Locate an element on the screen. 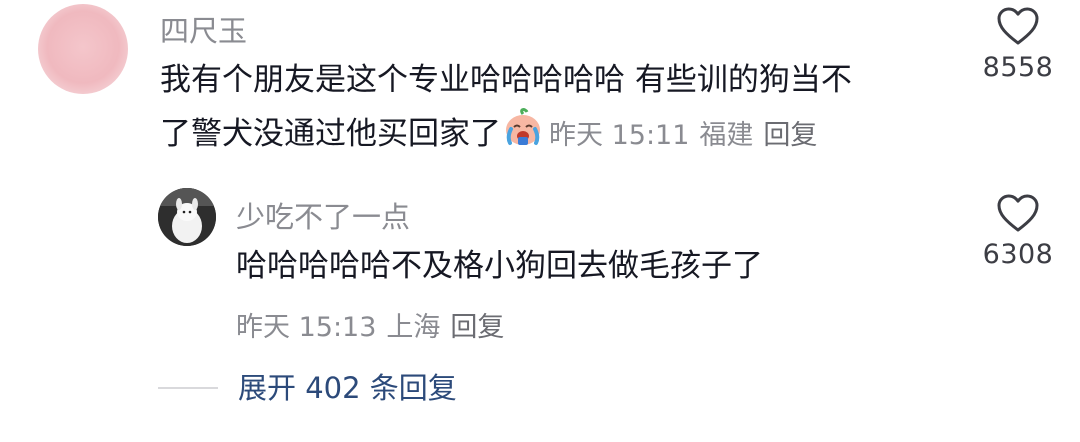  comment-text-line2: 了警犬没通过他买回家了 昨天 15:11 福建 回复 is located at coordinates (493, 135).